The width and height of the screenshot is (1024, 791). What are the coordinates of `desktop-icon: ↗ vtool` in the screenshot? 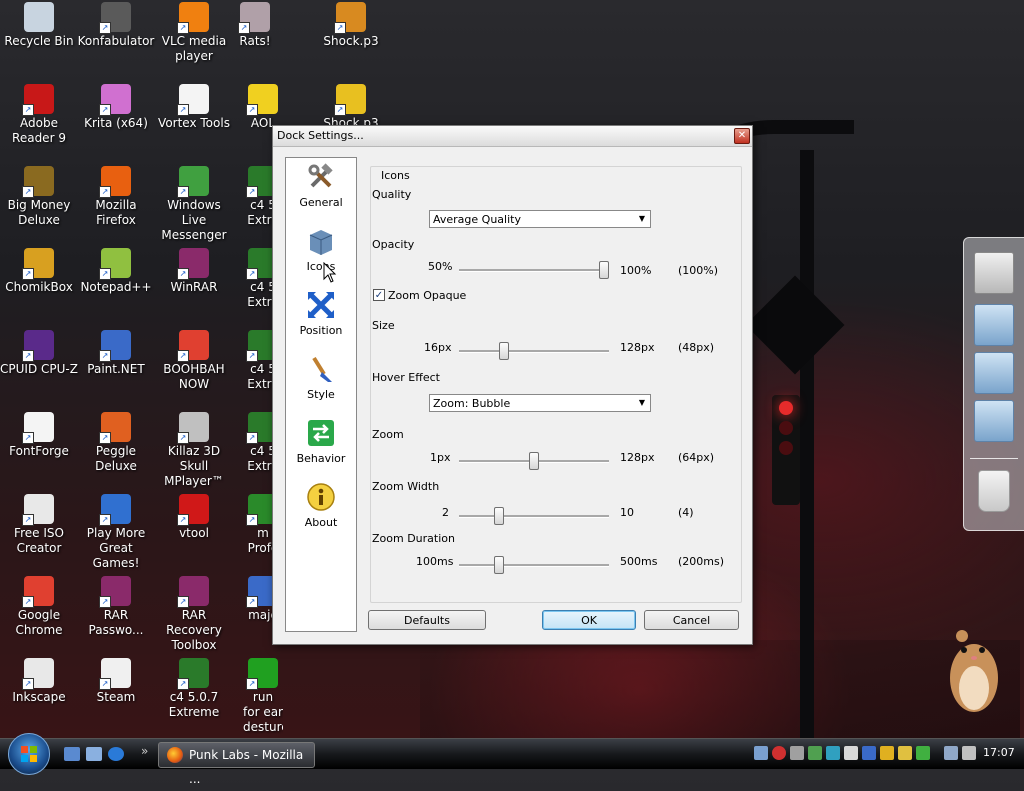 It's located at (194, 517).